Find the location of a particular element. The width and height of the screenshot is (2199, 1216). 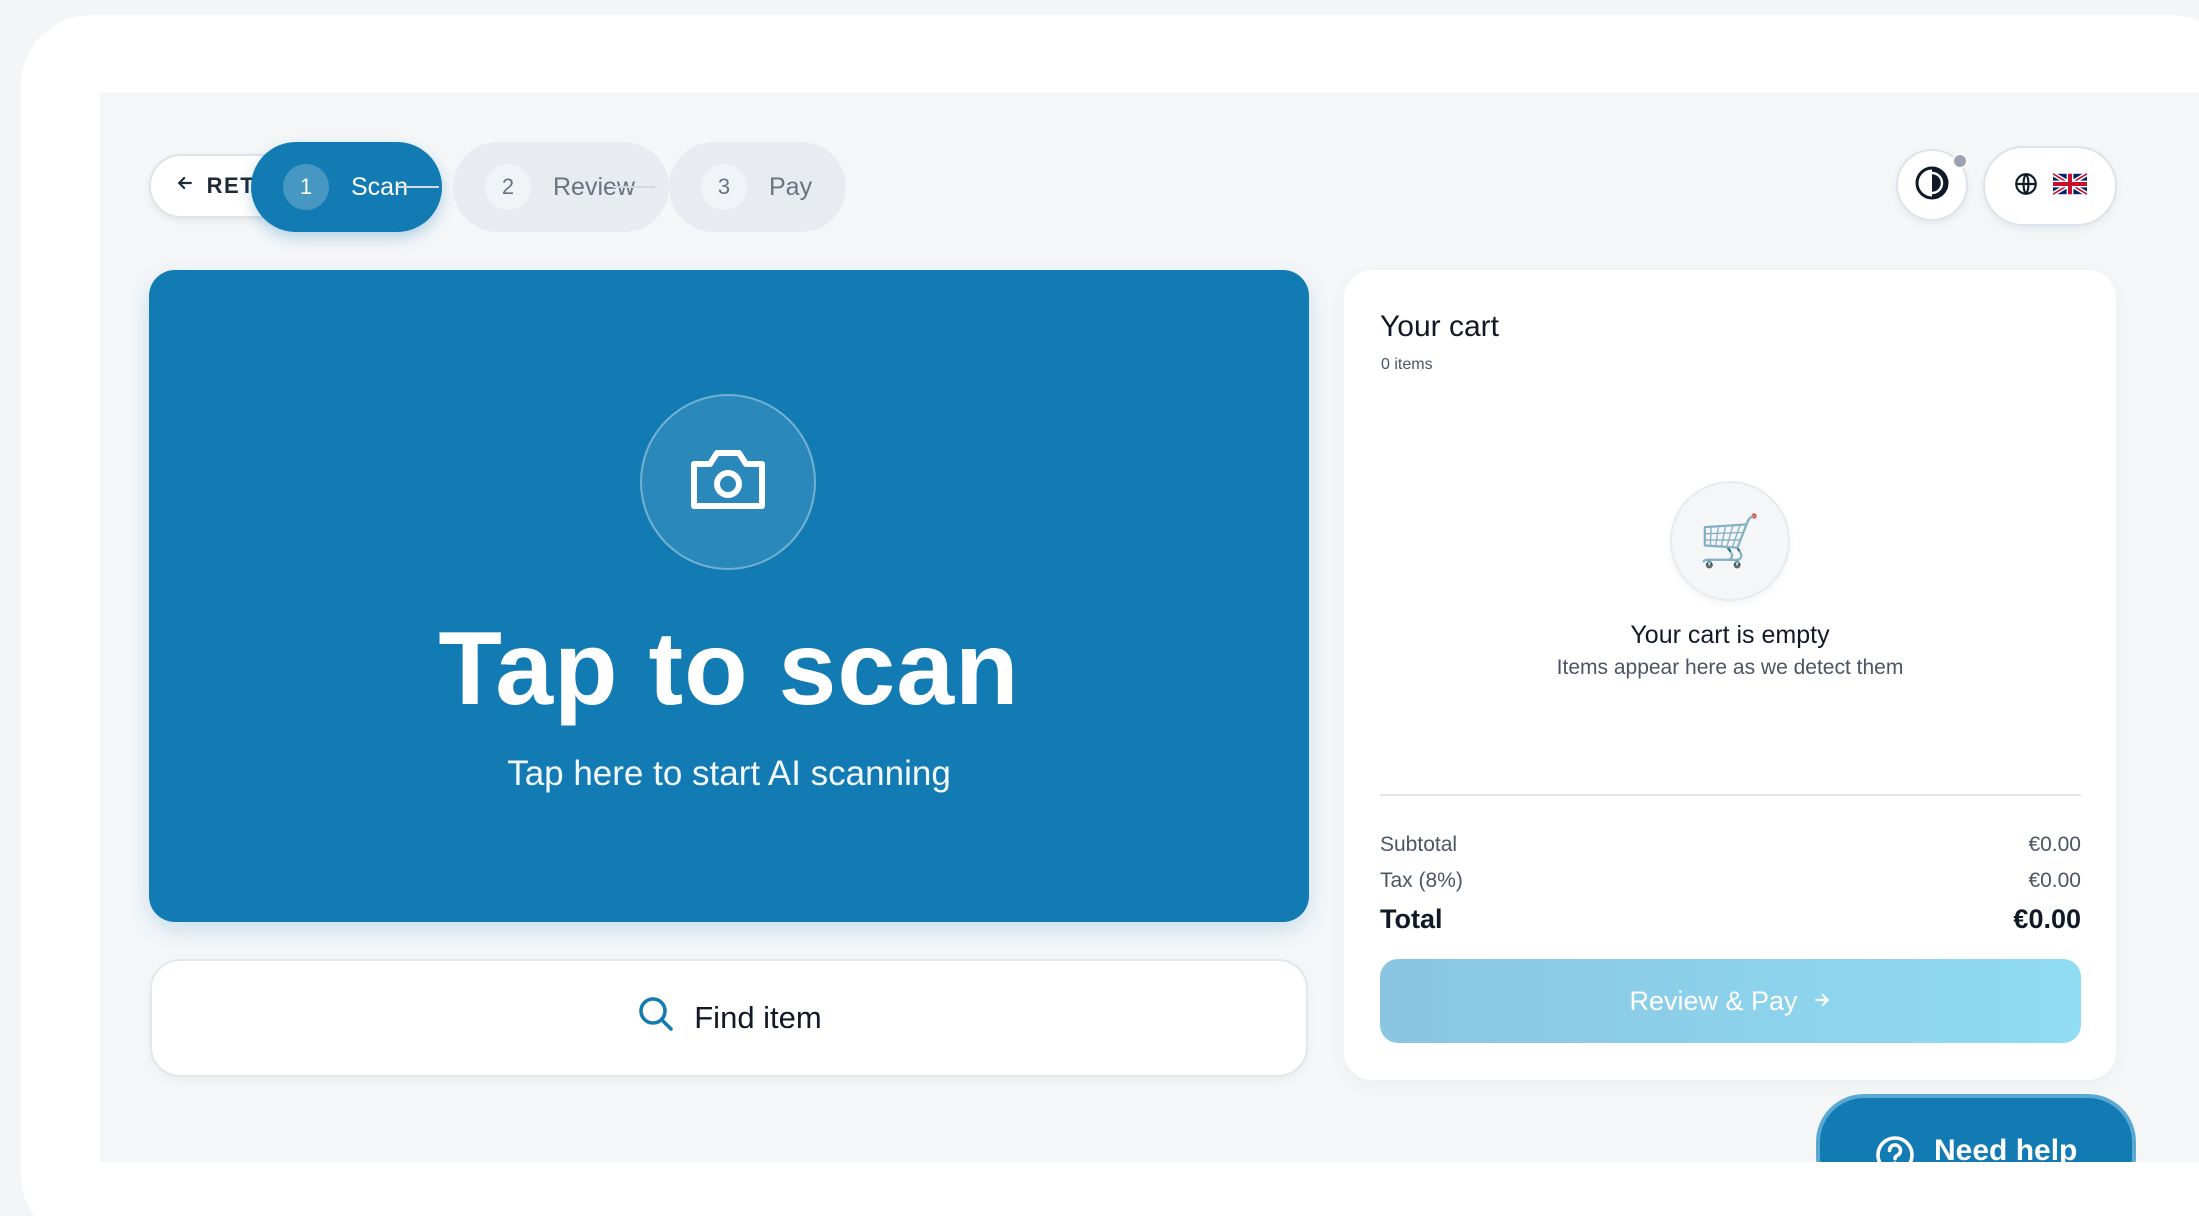

empty-cart-subtitle: Items appear here as we detect them is located at coordinates (1730, 667).